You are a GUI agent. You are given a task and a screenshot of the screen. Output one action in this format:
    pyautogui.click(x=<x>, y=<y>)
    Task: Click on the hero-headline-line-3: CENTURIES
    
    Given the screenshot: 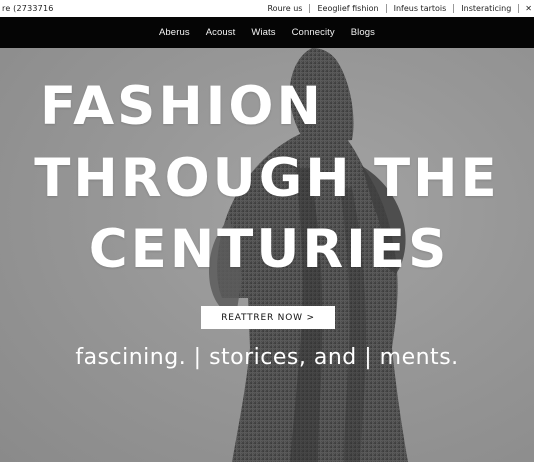 What is the action you would take?
    pyautogui.click(x=269, y=249)
    